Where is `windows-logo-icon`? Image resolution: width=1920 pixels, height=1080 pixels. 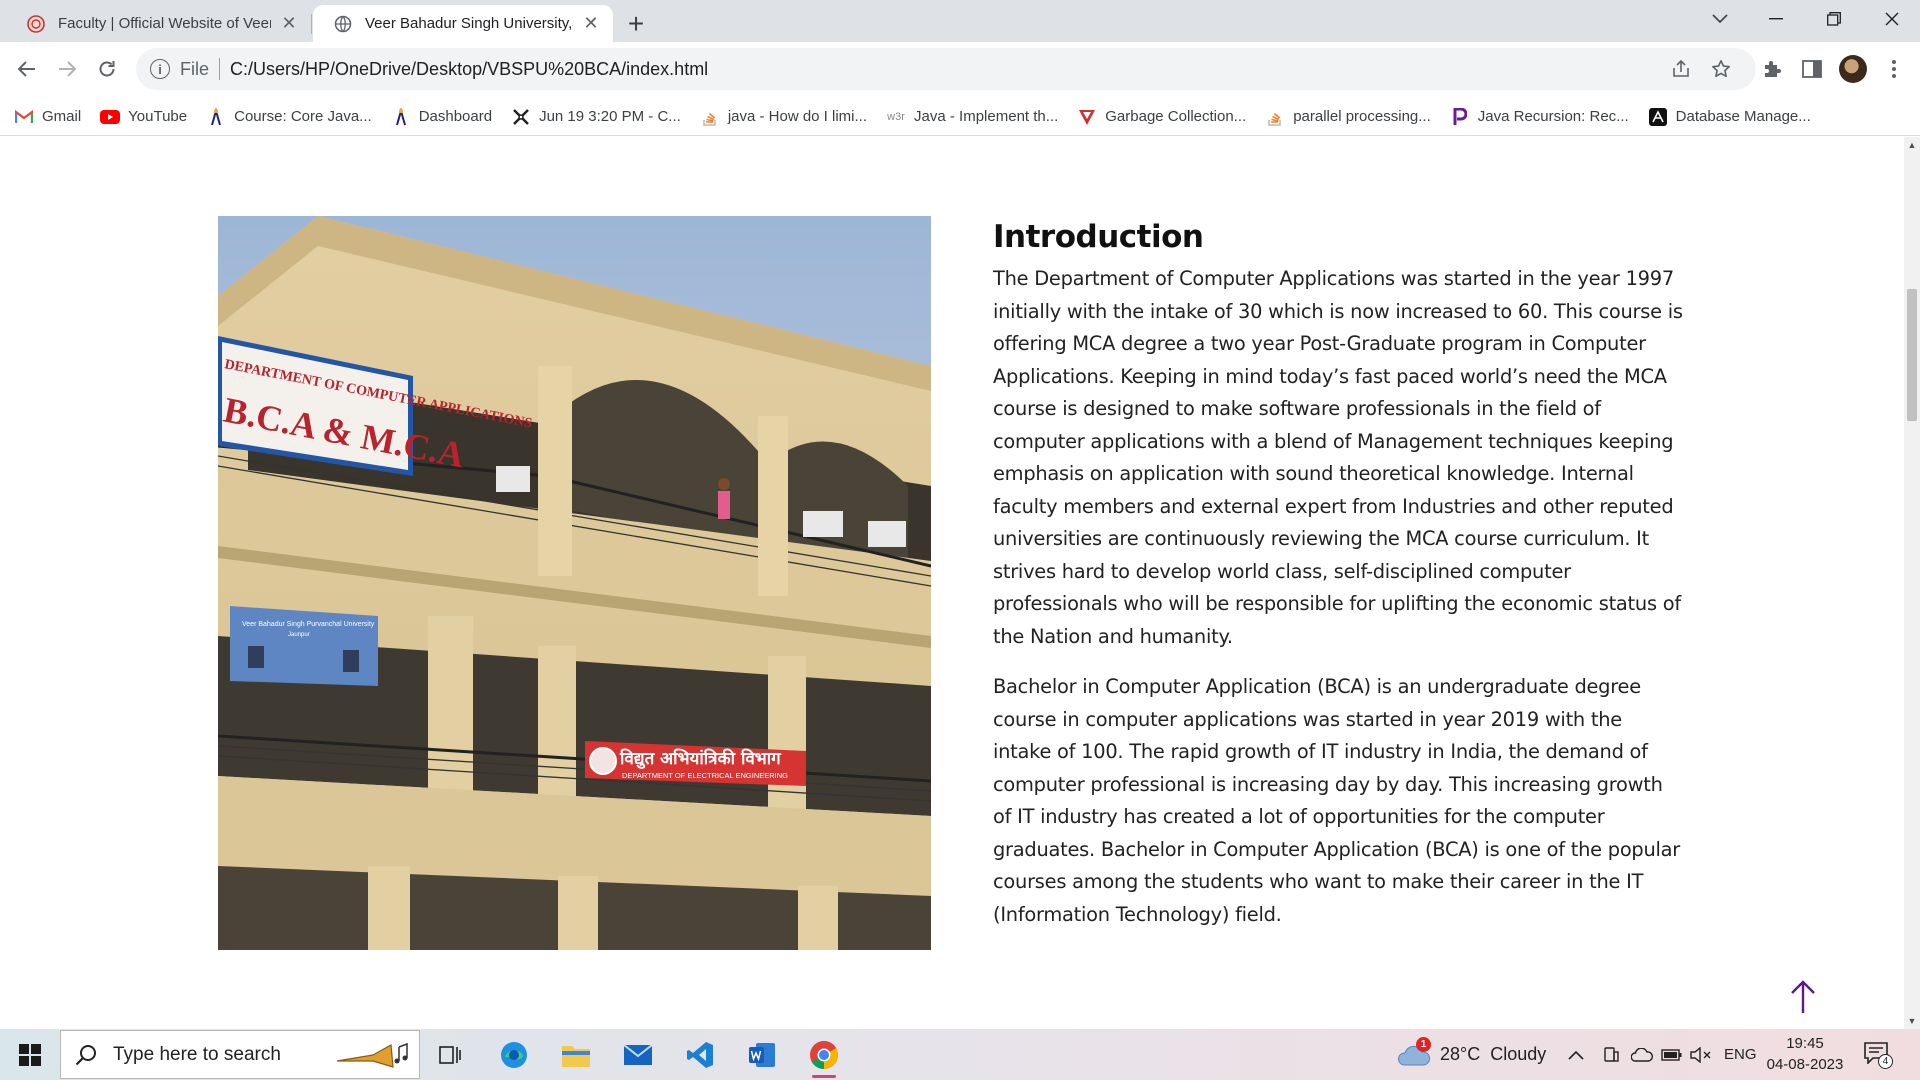 windows-logo-icon is located at coordinates (30, 1054).